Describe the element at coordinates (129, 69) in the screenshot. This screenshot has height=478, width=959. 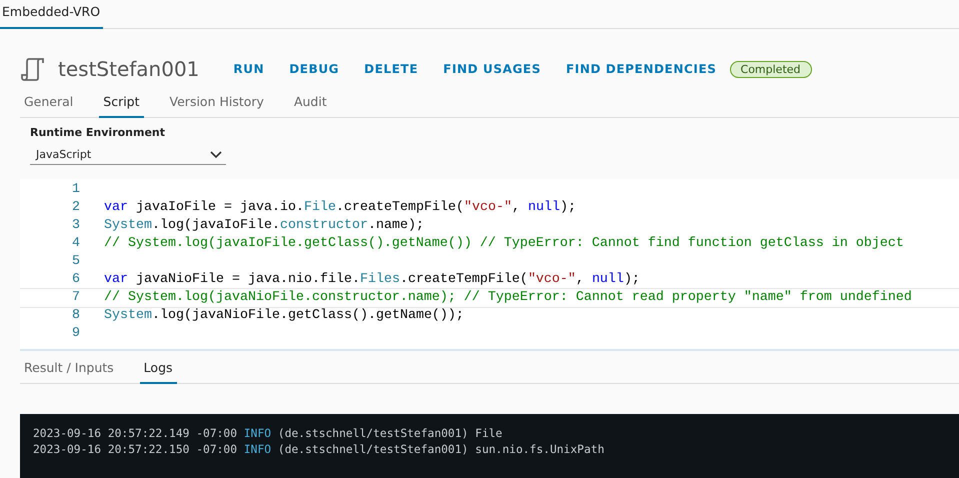
I see `workflow-title: testStefan001` at that location.